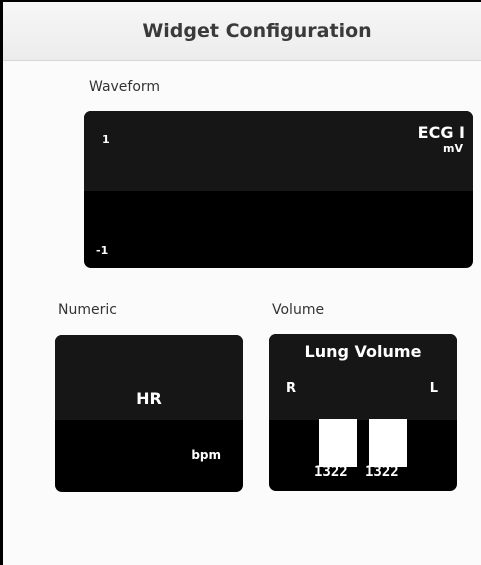  I want to click on volume-value-right-lung: 1322, so click(331, 472).